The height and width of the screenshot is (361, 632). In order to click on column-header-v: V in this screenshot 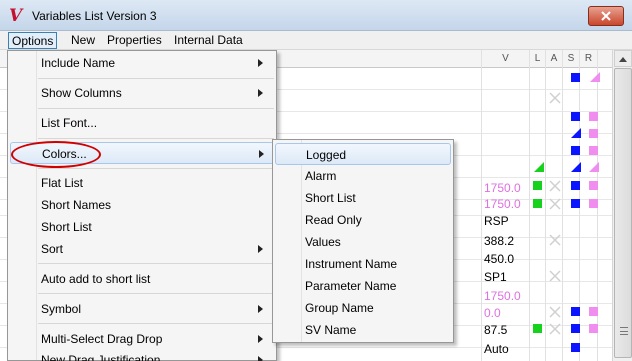, I will do `click(505, 59)`.